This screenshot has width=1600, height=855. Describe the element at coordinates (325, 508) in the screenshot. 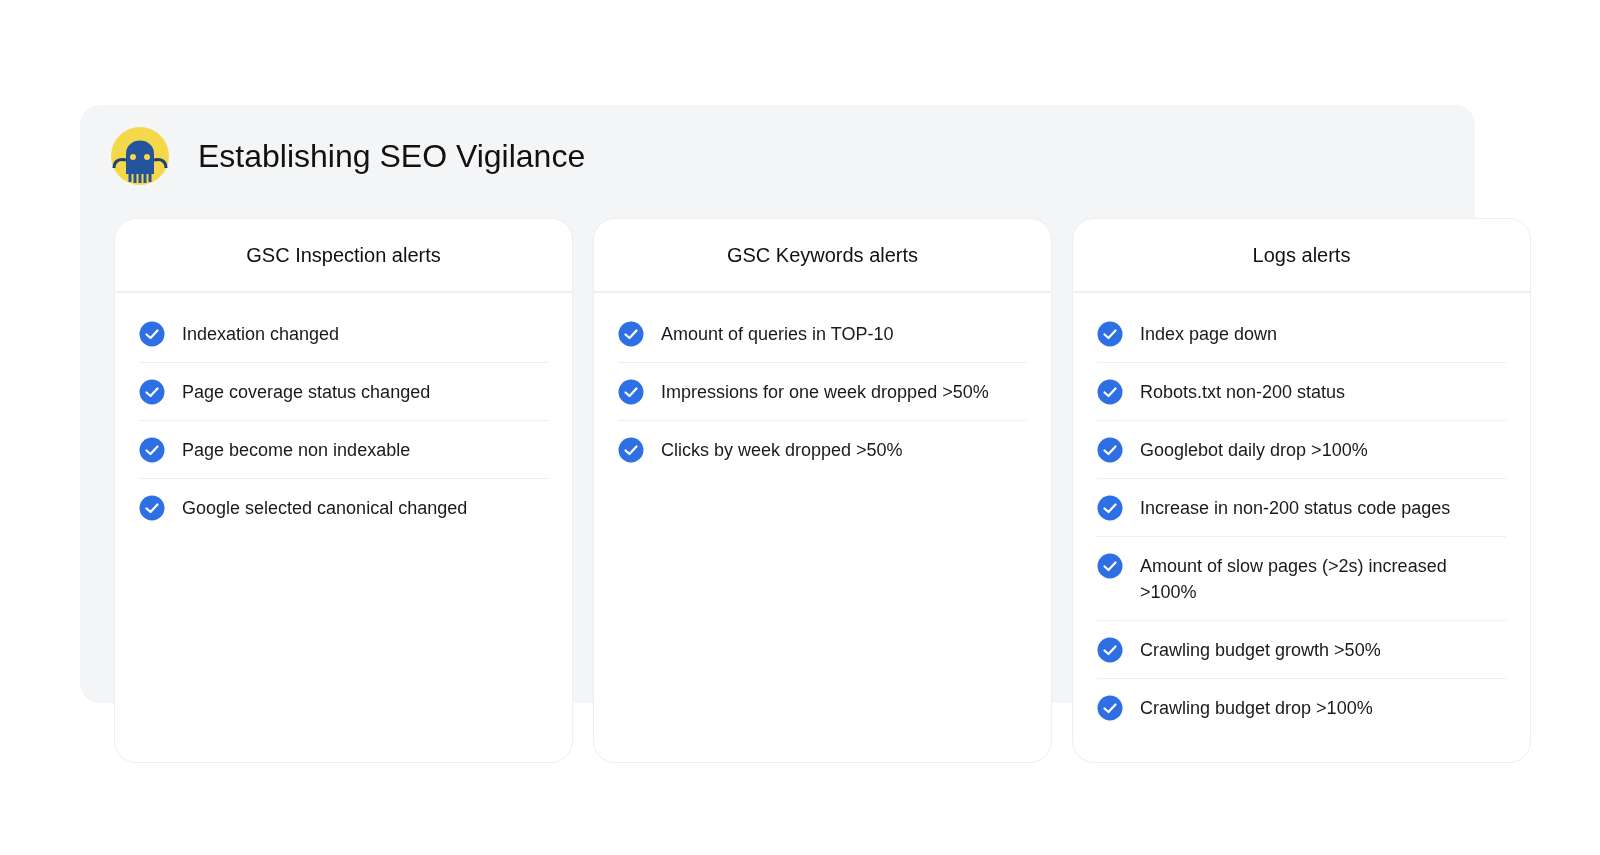

I see `alert-item: Google selected canonical changed` at that location.